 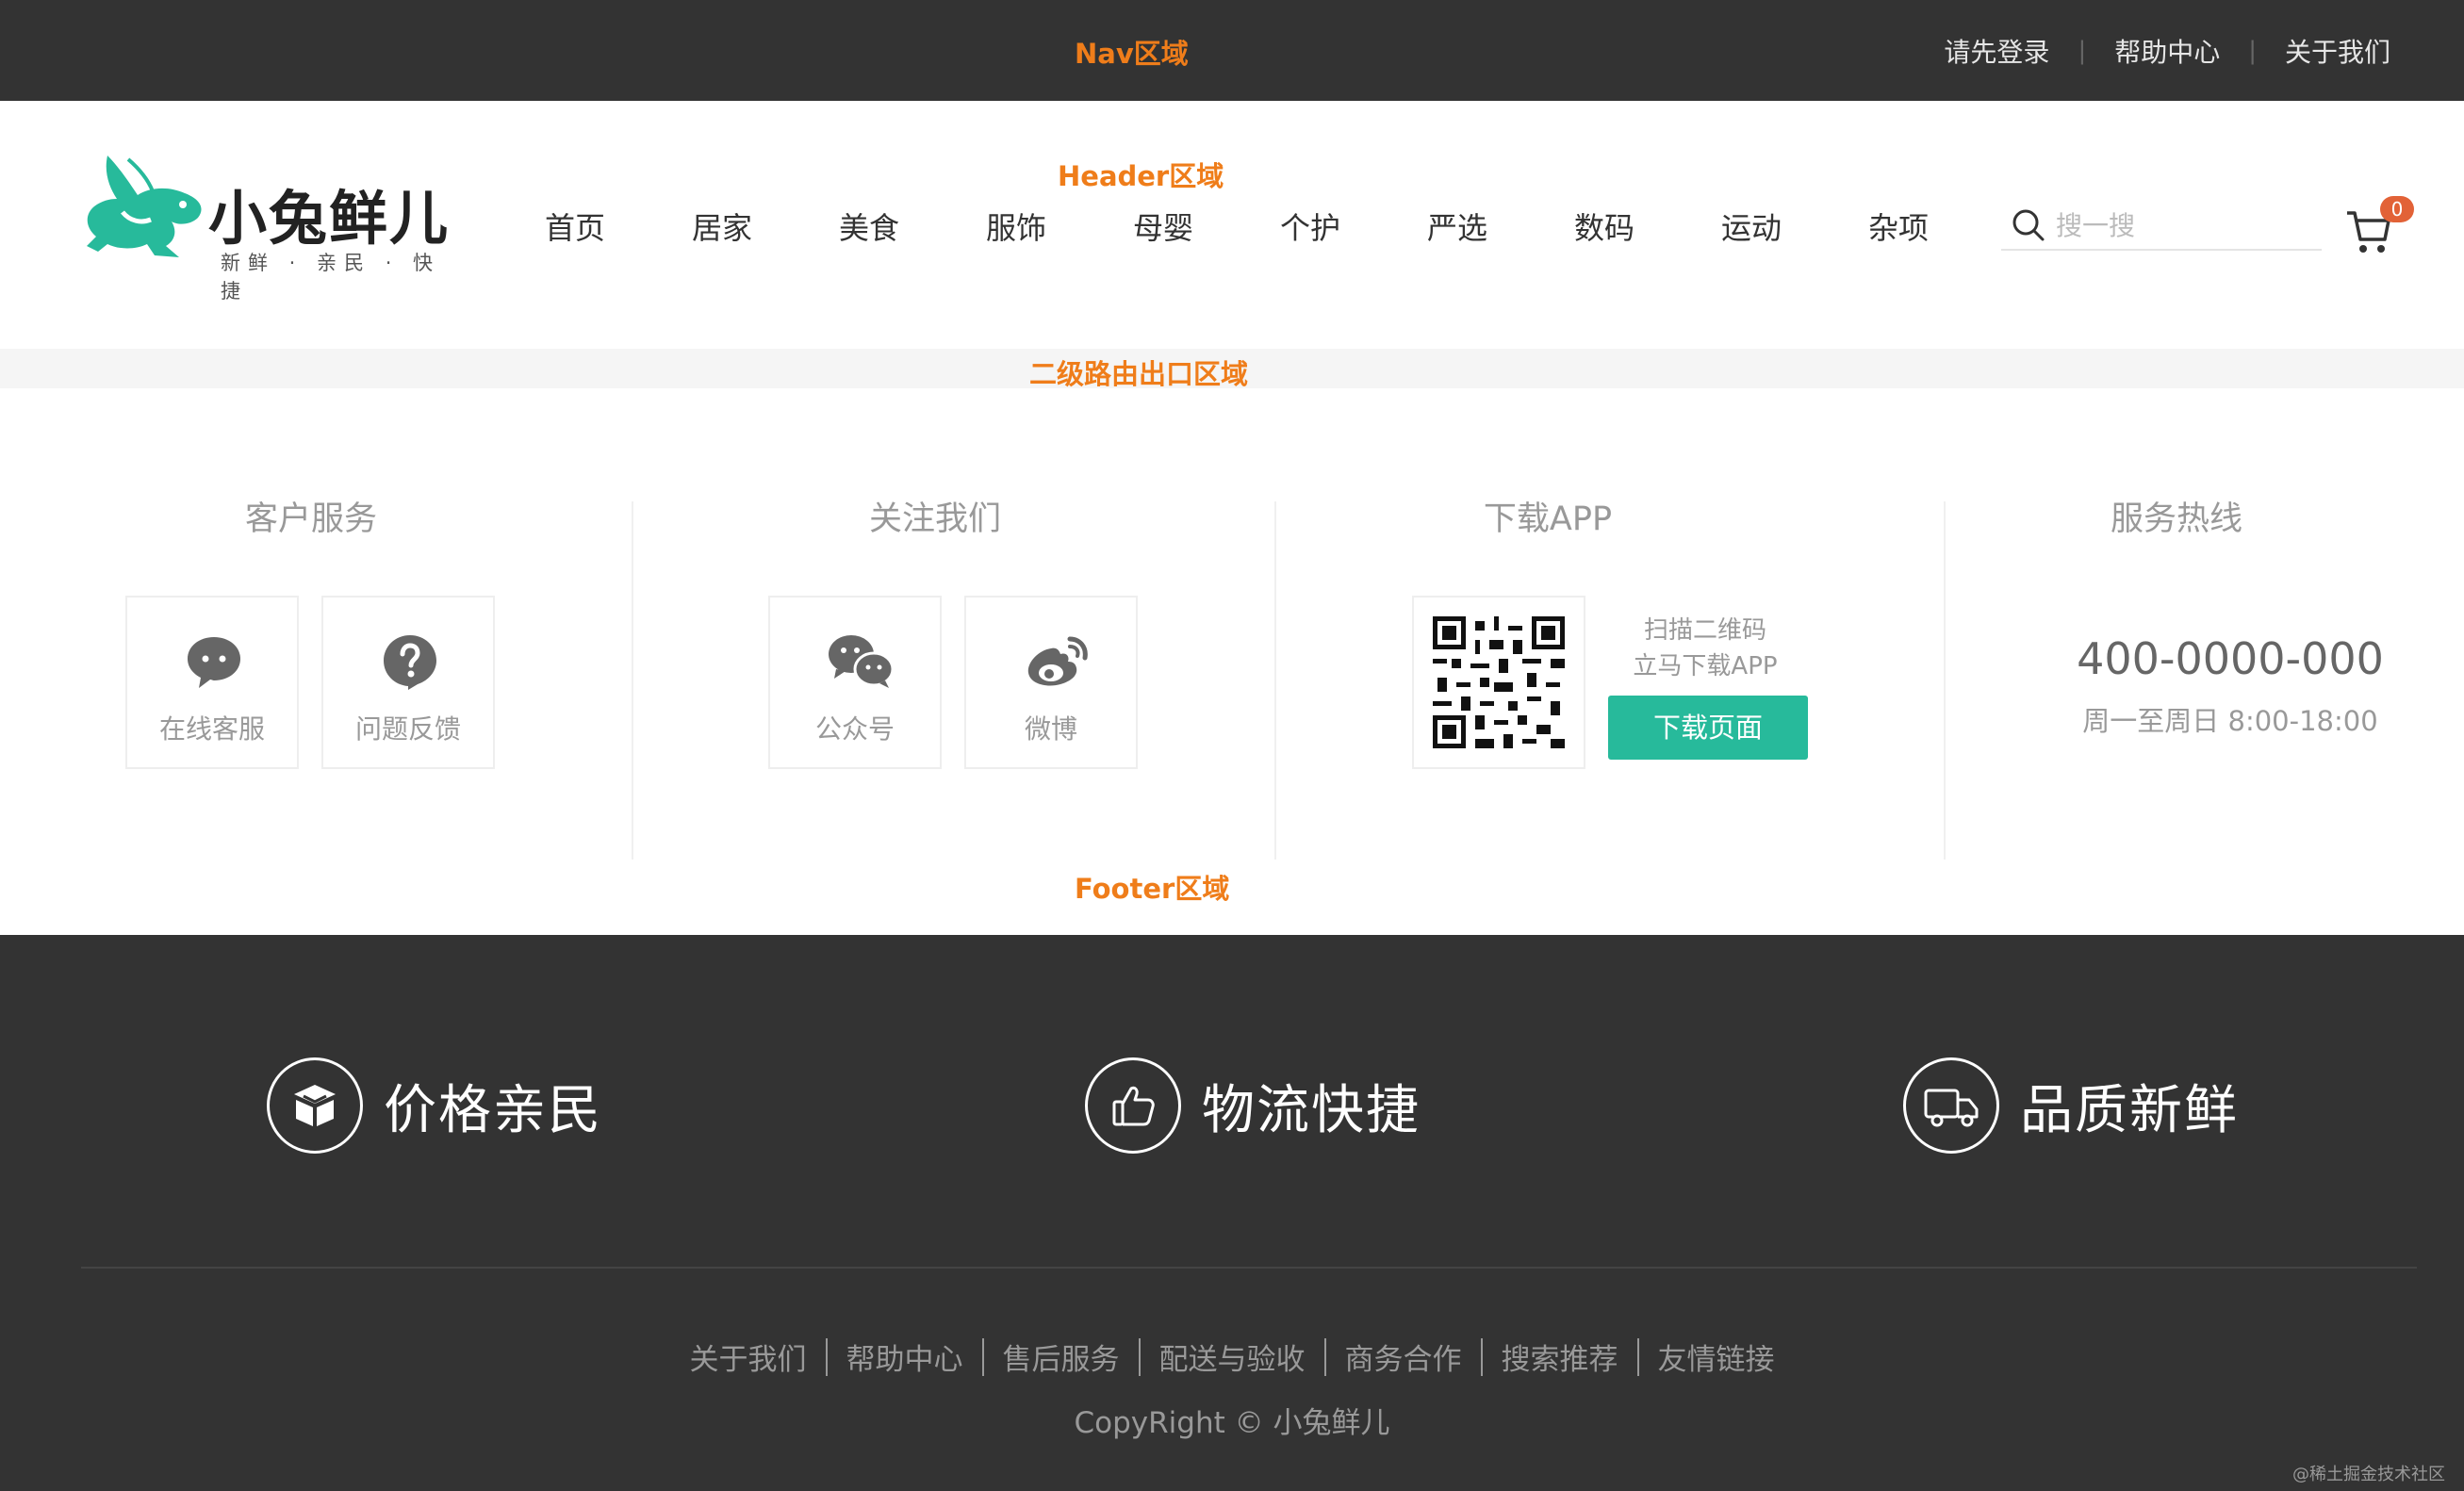 What do you see at coordinates (1898, 226) in the screenshot?
I see `menu-item-misc: 杂项` at bounding box center [1898, 226].